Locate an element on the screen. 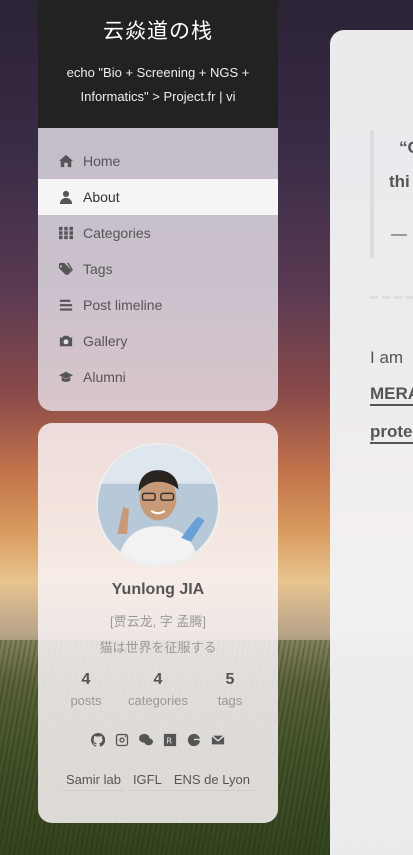 The width and height of the screenshot is (413, 855). google-icon is located at coordinates (194, 740).